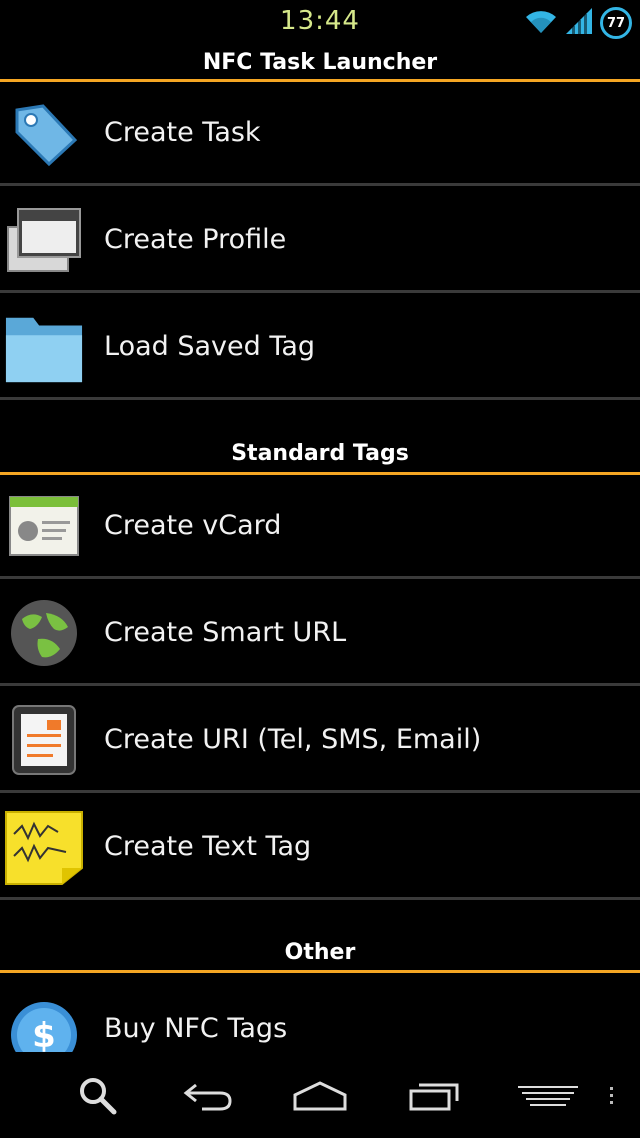  I want to click on home-icon, so click(320, 1096).